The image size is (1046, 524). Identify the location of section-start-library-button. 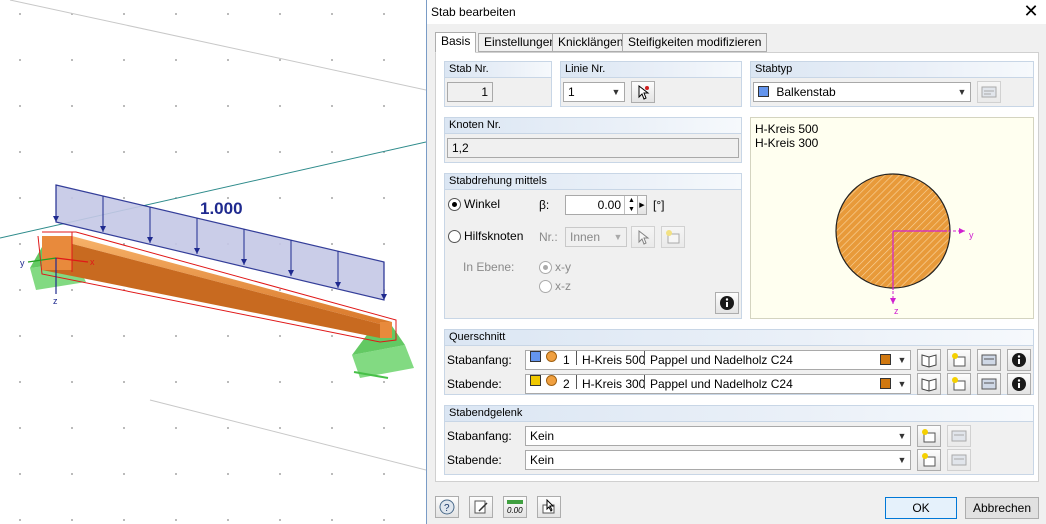
(929, 360).